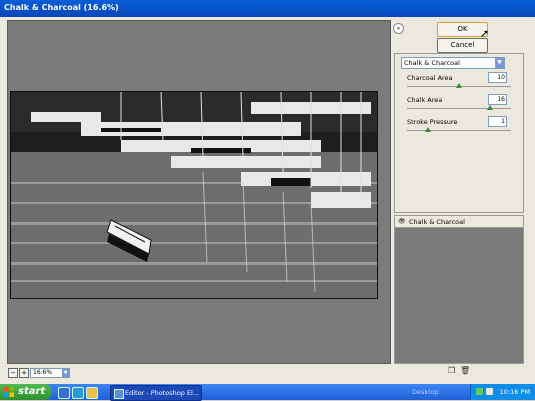 The height and width of the screenshot is (401, 535). I want to click on photoshop-elements-icon, so click(119, 394).